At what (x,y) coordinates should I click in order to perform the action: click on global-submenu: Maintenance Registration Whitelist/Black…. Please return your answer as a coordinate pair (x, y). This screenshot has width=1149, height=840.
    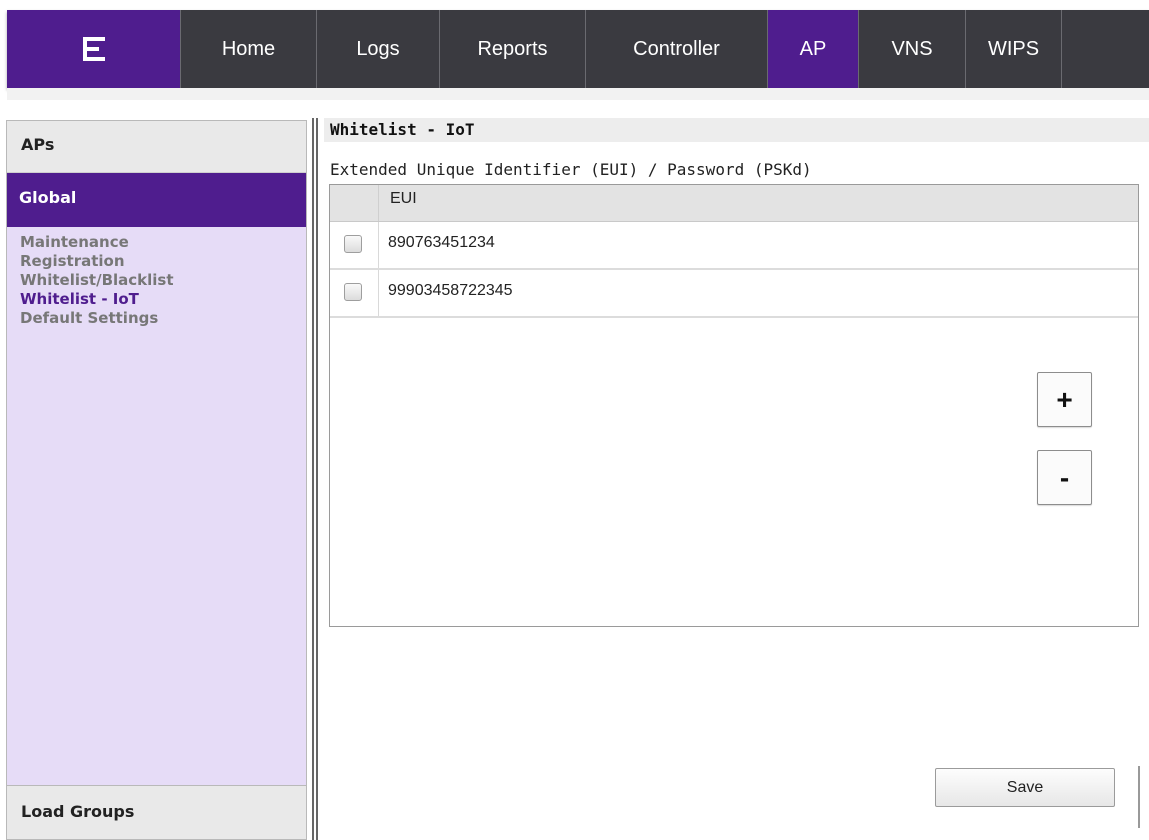
    Looking at the image, I should click on (156, 277).